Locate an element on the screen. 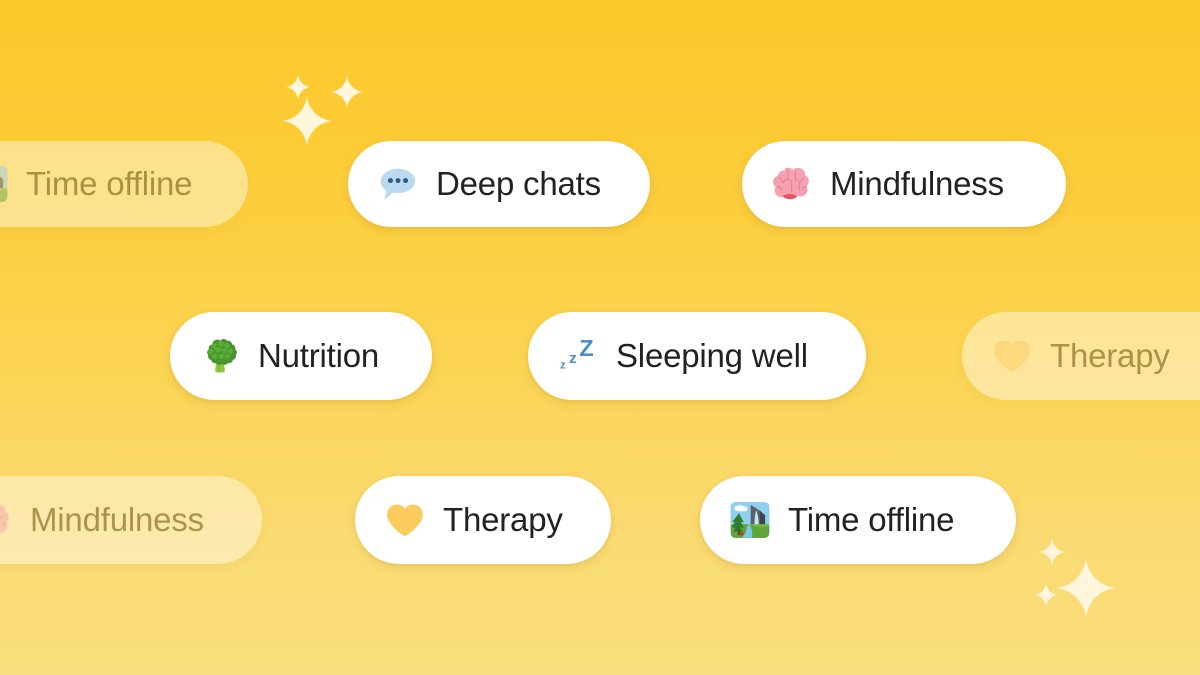 The height and width of the screenshot is (675, 1200). sparkle-top-medium-icon is located at coordinates (347, 92).